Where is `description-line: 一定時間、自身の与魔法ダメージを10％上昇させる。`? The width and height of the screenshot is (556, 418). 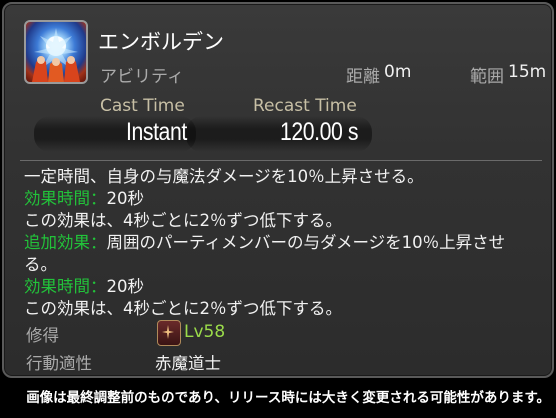
description-line: 一定時間、自身の与魔法ダメージを10％上昇させる。 is located at coordinates (224, 176).